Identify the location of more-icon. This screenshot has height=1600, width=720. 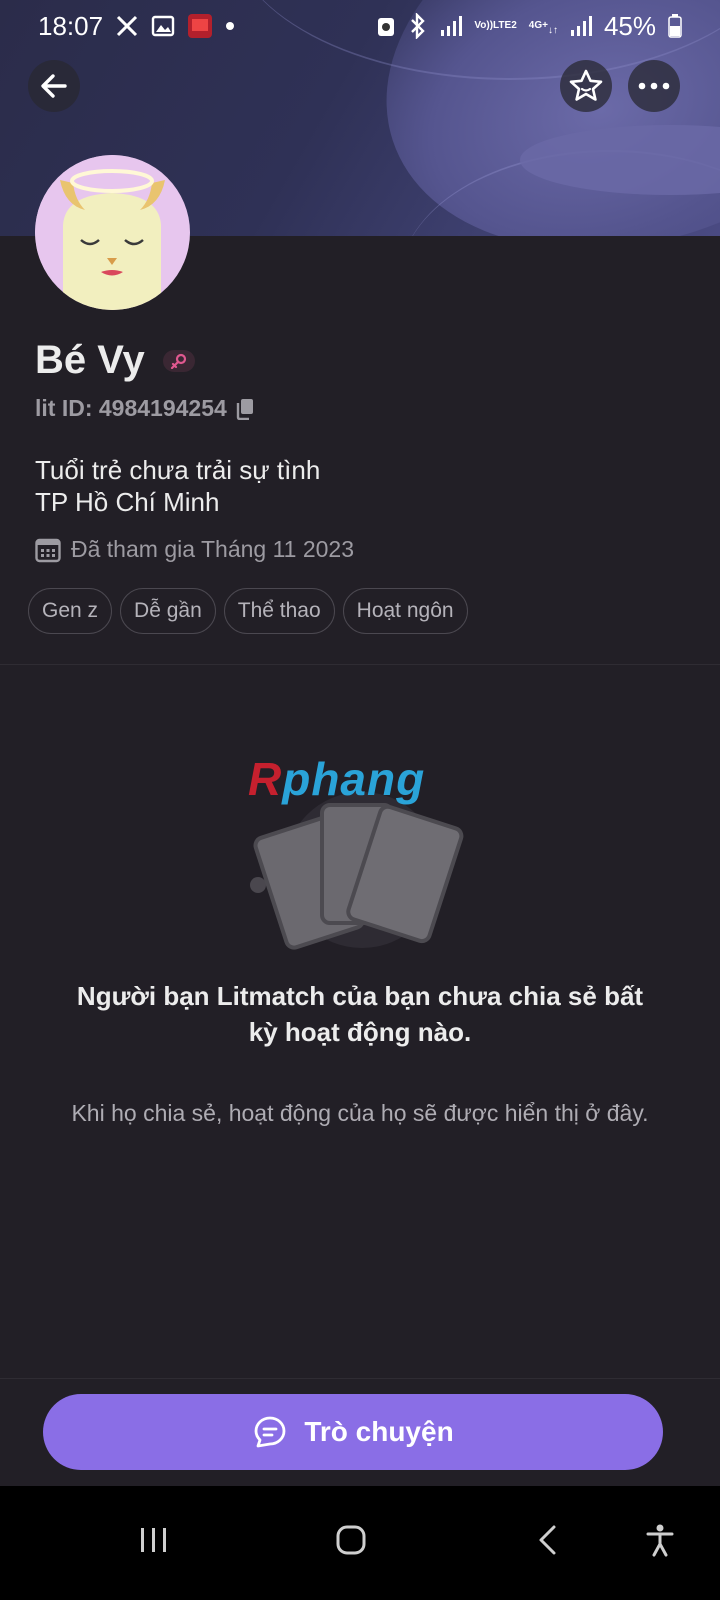
(654, 86).